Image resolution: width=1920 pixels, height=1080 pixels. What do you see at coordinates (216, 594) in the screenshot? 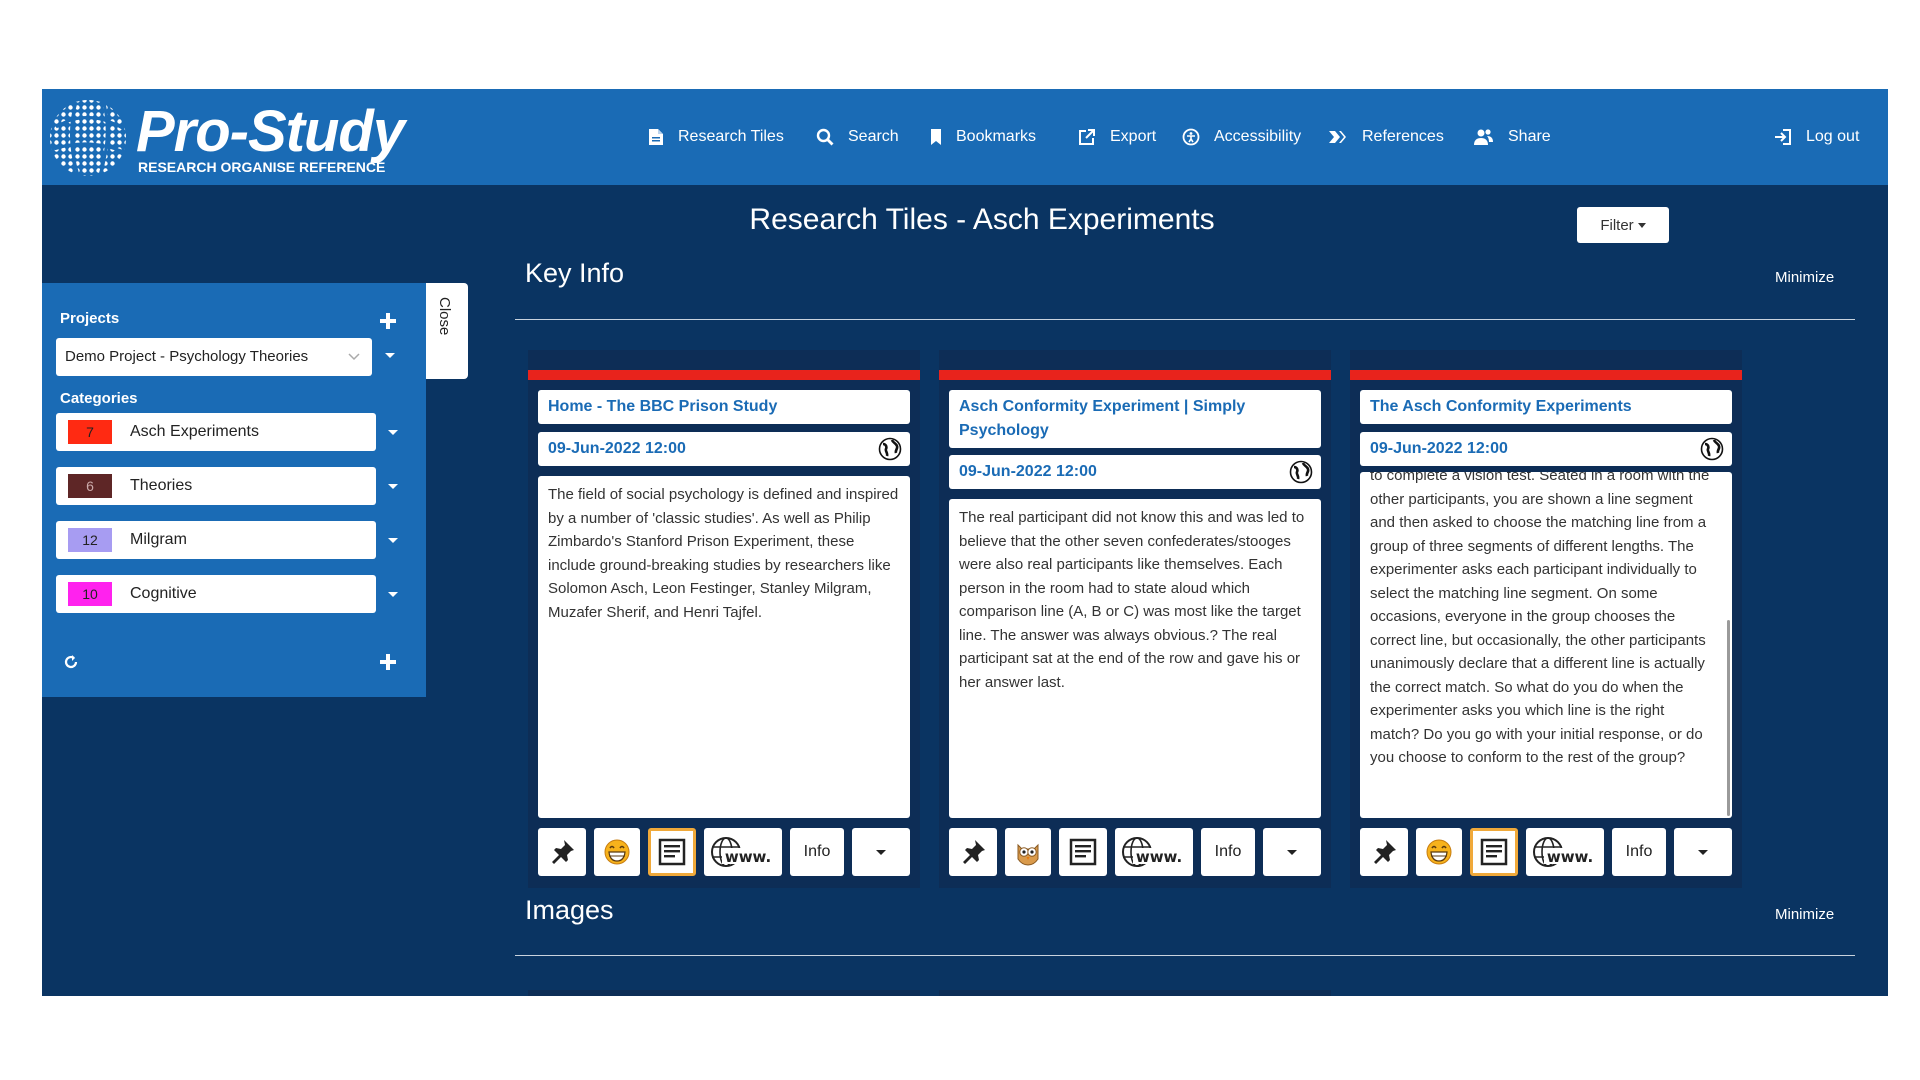
I see `category-item-cognitive: 10 Cognitive` at bounding box center [216, 594].